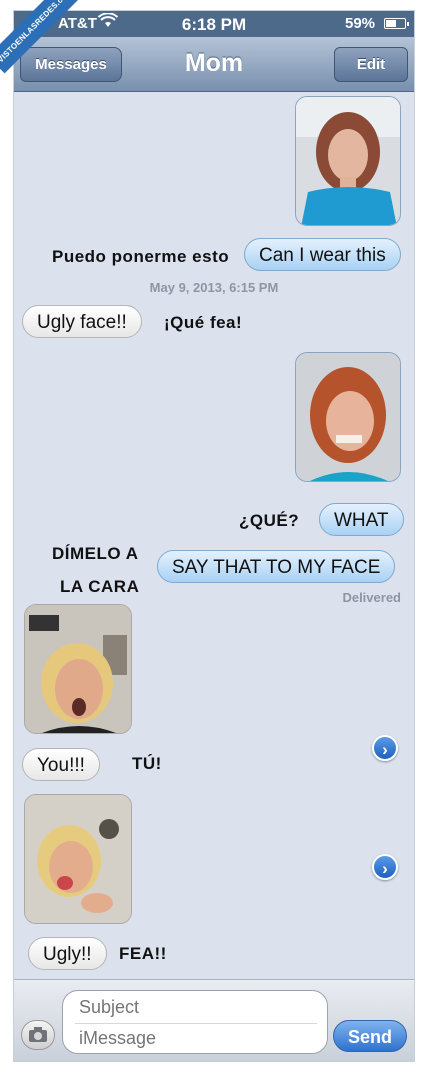 Image resolution: width=432 pixels, height=1077 pixels. What do you see at coordinates (194, 1038) in the screenshot?
I see `message-input` at bounding box center [194, 1038].